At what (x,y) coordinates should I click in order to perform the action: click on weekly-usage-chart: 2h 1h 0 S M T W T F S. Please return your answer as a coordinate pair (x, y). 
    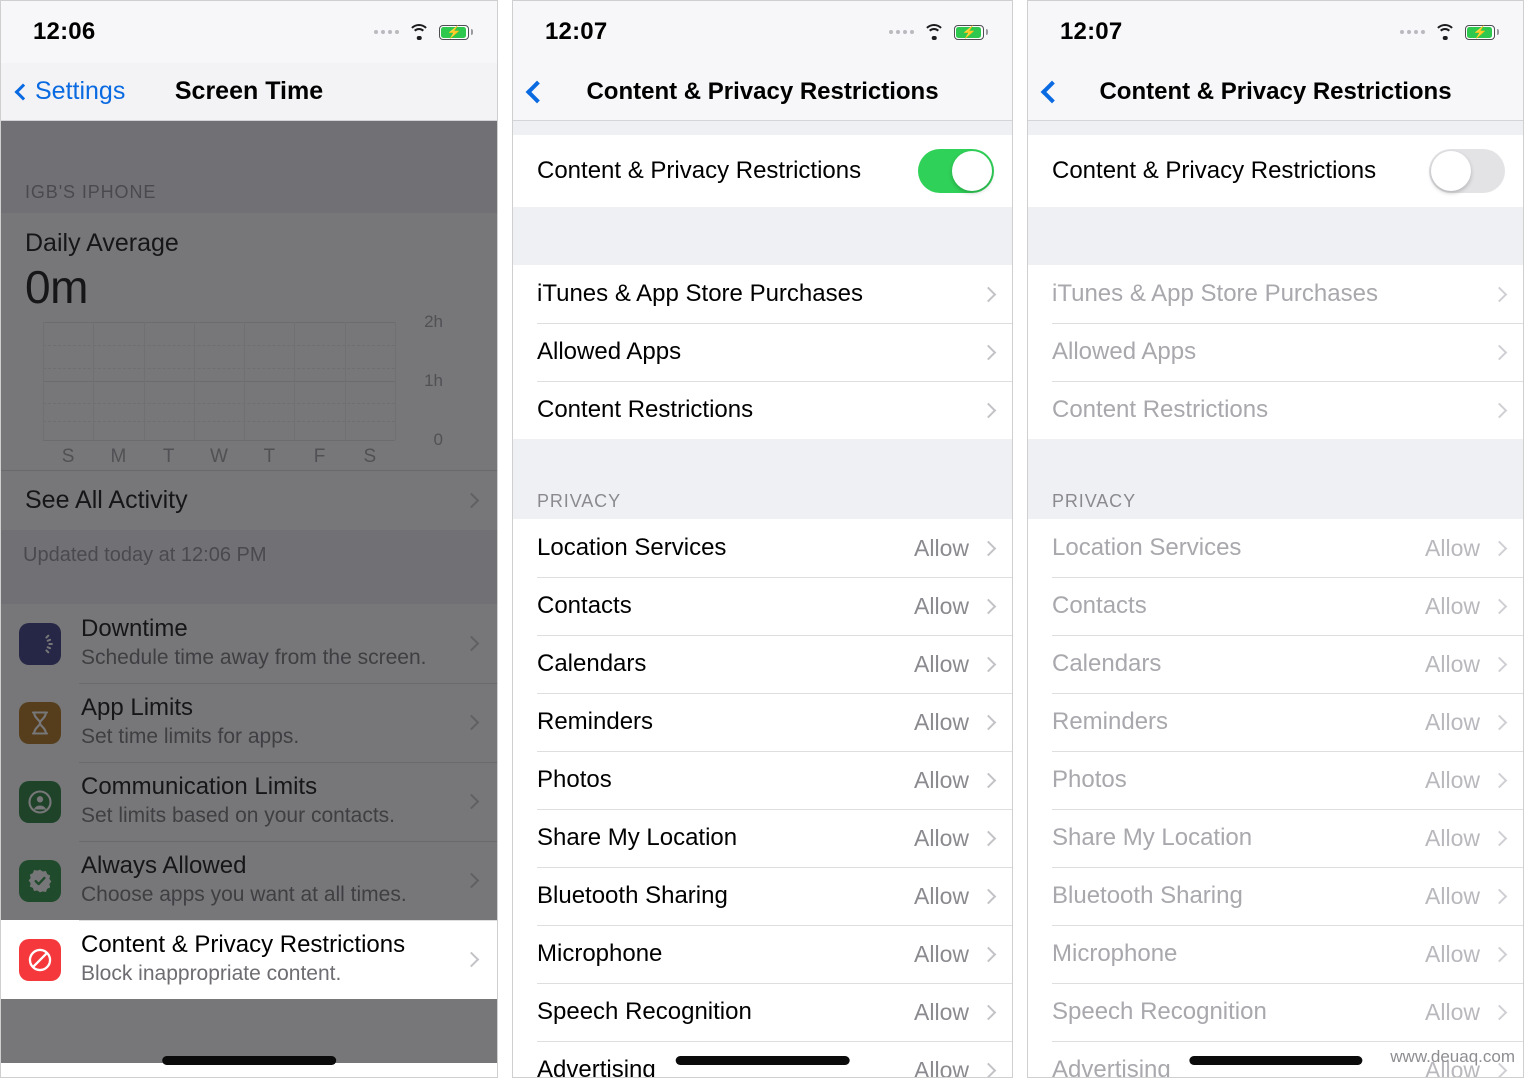
    Looking at the image, I should click on (246, 391).